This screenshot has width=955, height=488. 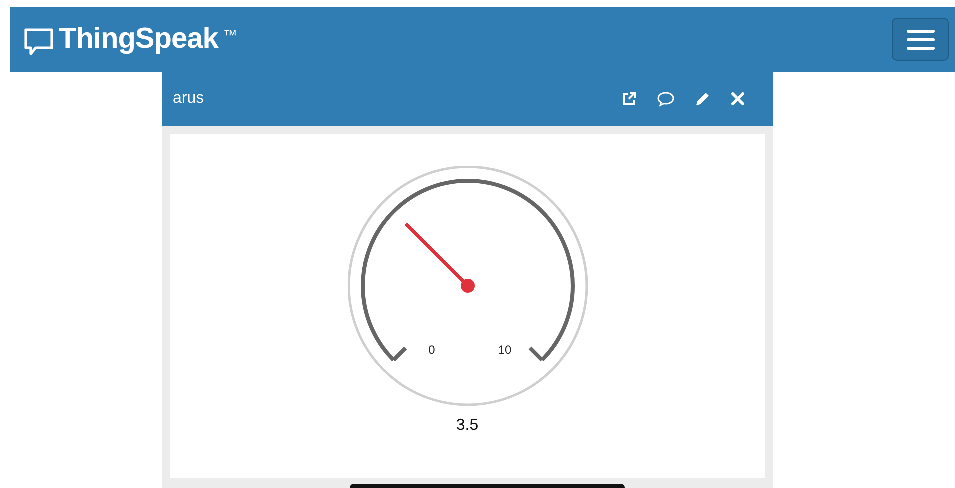 What do you see at coordinates (629, 99) in the screenshot?
I see `external-link-icon` at bounding box center [629, 99].